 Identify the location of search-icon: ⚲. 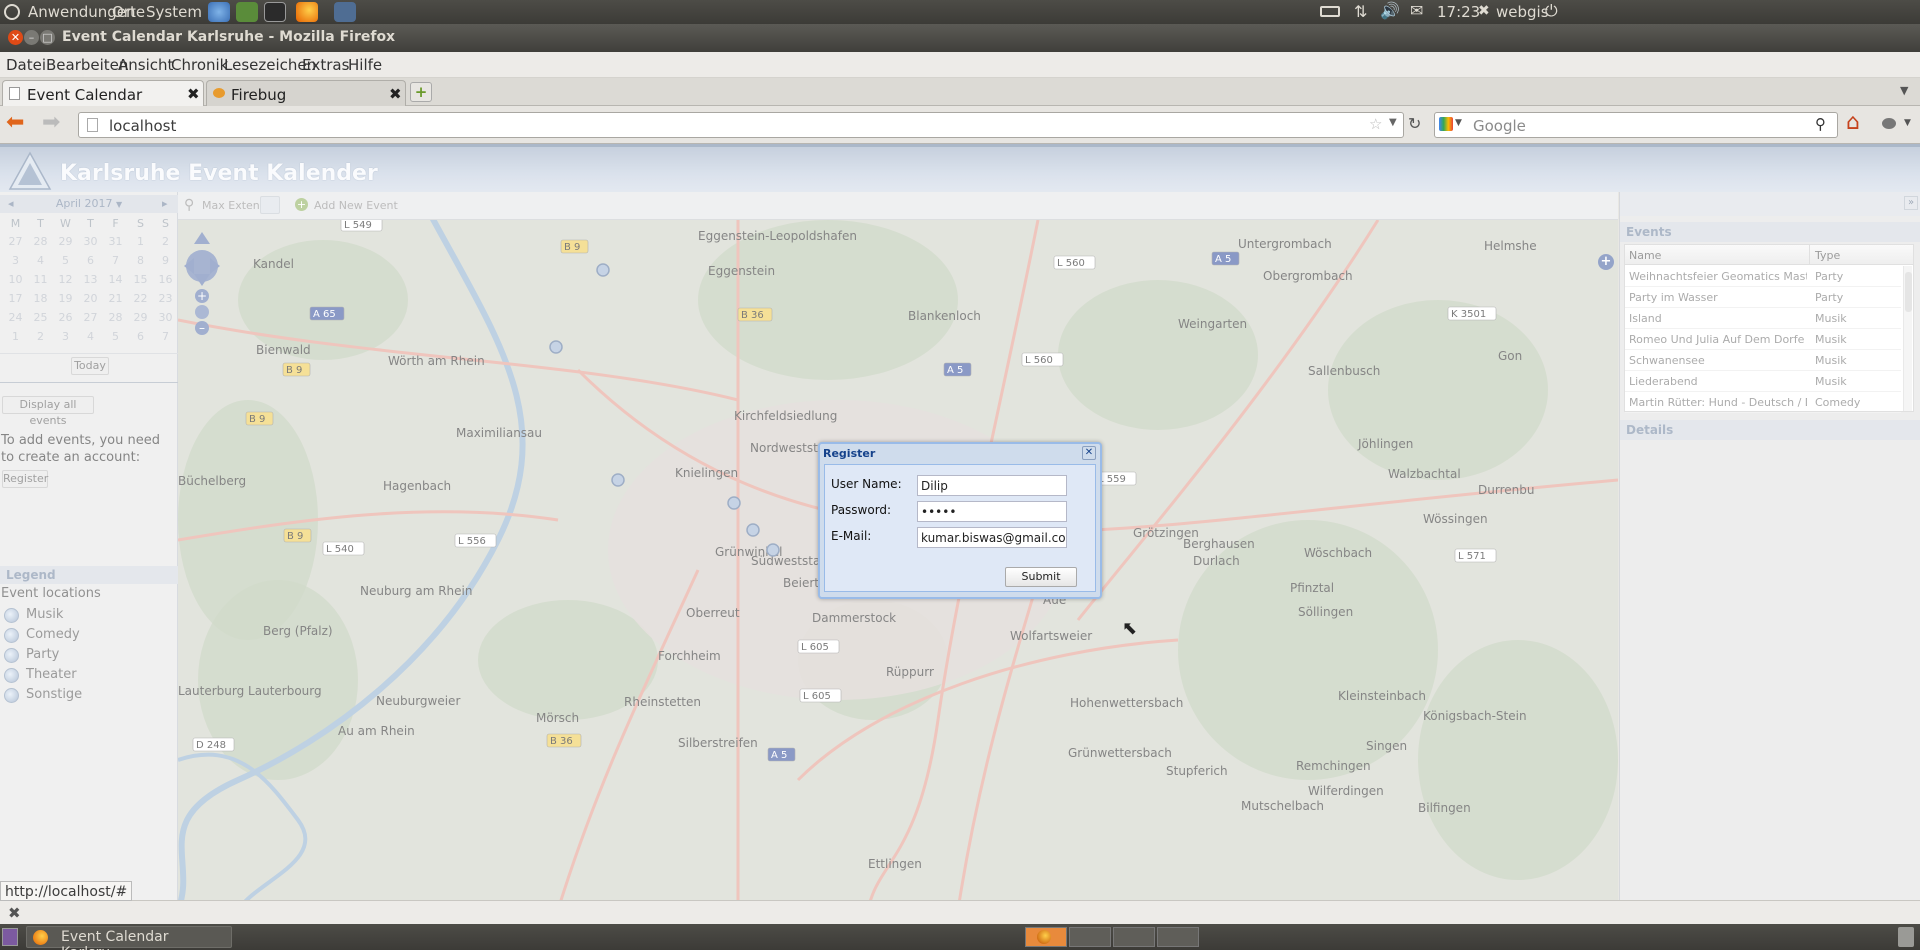
(1820, 124).